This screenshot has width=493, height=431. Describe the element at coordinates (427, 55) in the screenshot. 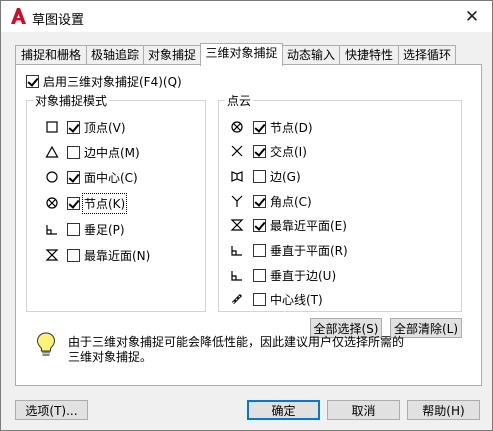

I see `tab-selection-cycling: 选择循环` at that location.